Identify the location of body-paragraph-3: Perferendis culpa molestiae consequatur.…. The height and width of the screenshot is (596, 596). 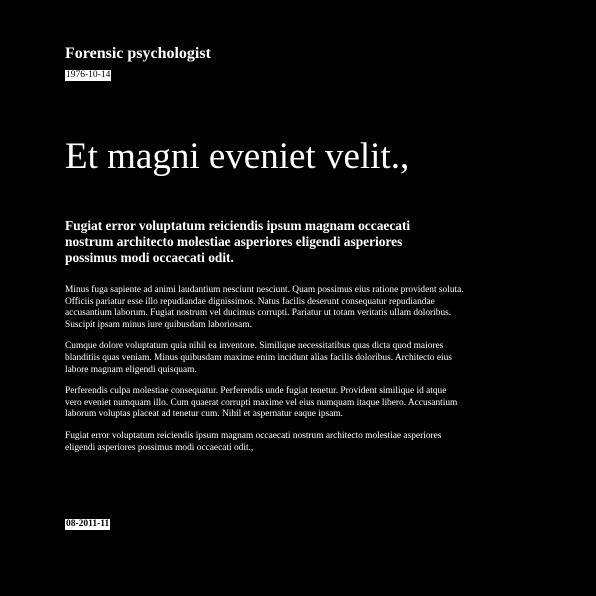
(261, 403).